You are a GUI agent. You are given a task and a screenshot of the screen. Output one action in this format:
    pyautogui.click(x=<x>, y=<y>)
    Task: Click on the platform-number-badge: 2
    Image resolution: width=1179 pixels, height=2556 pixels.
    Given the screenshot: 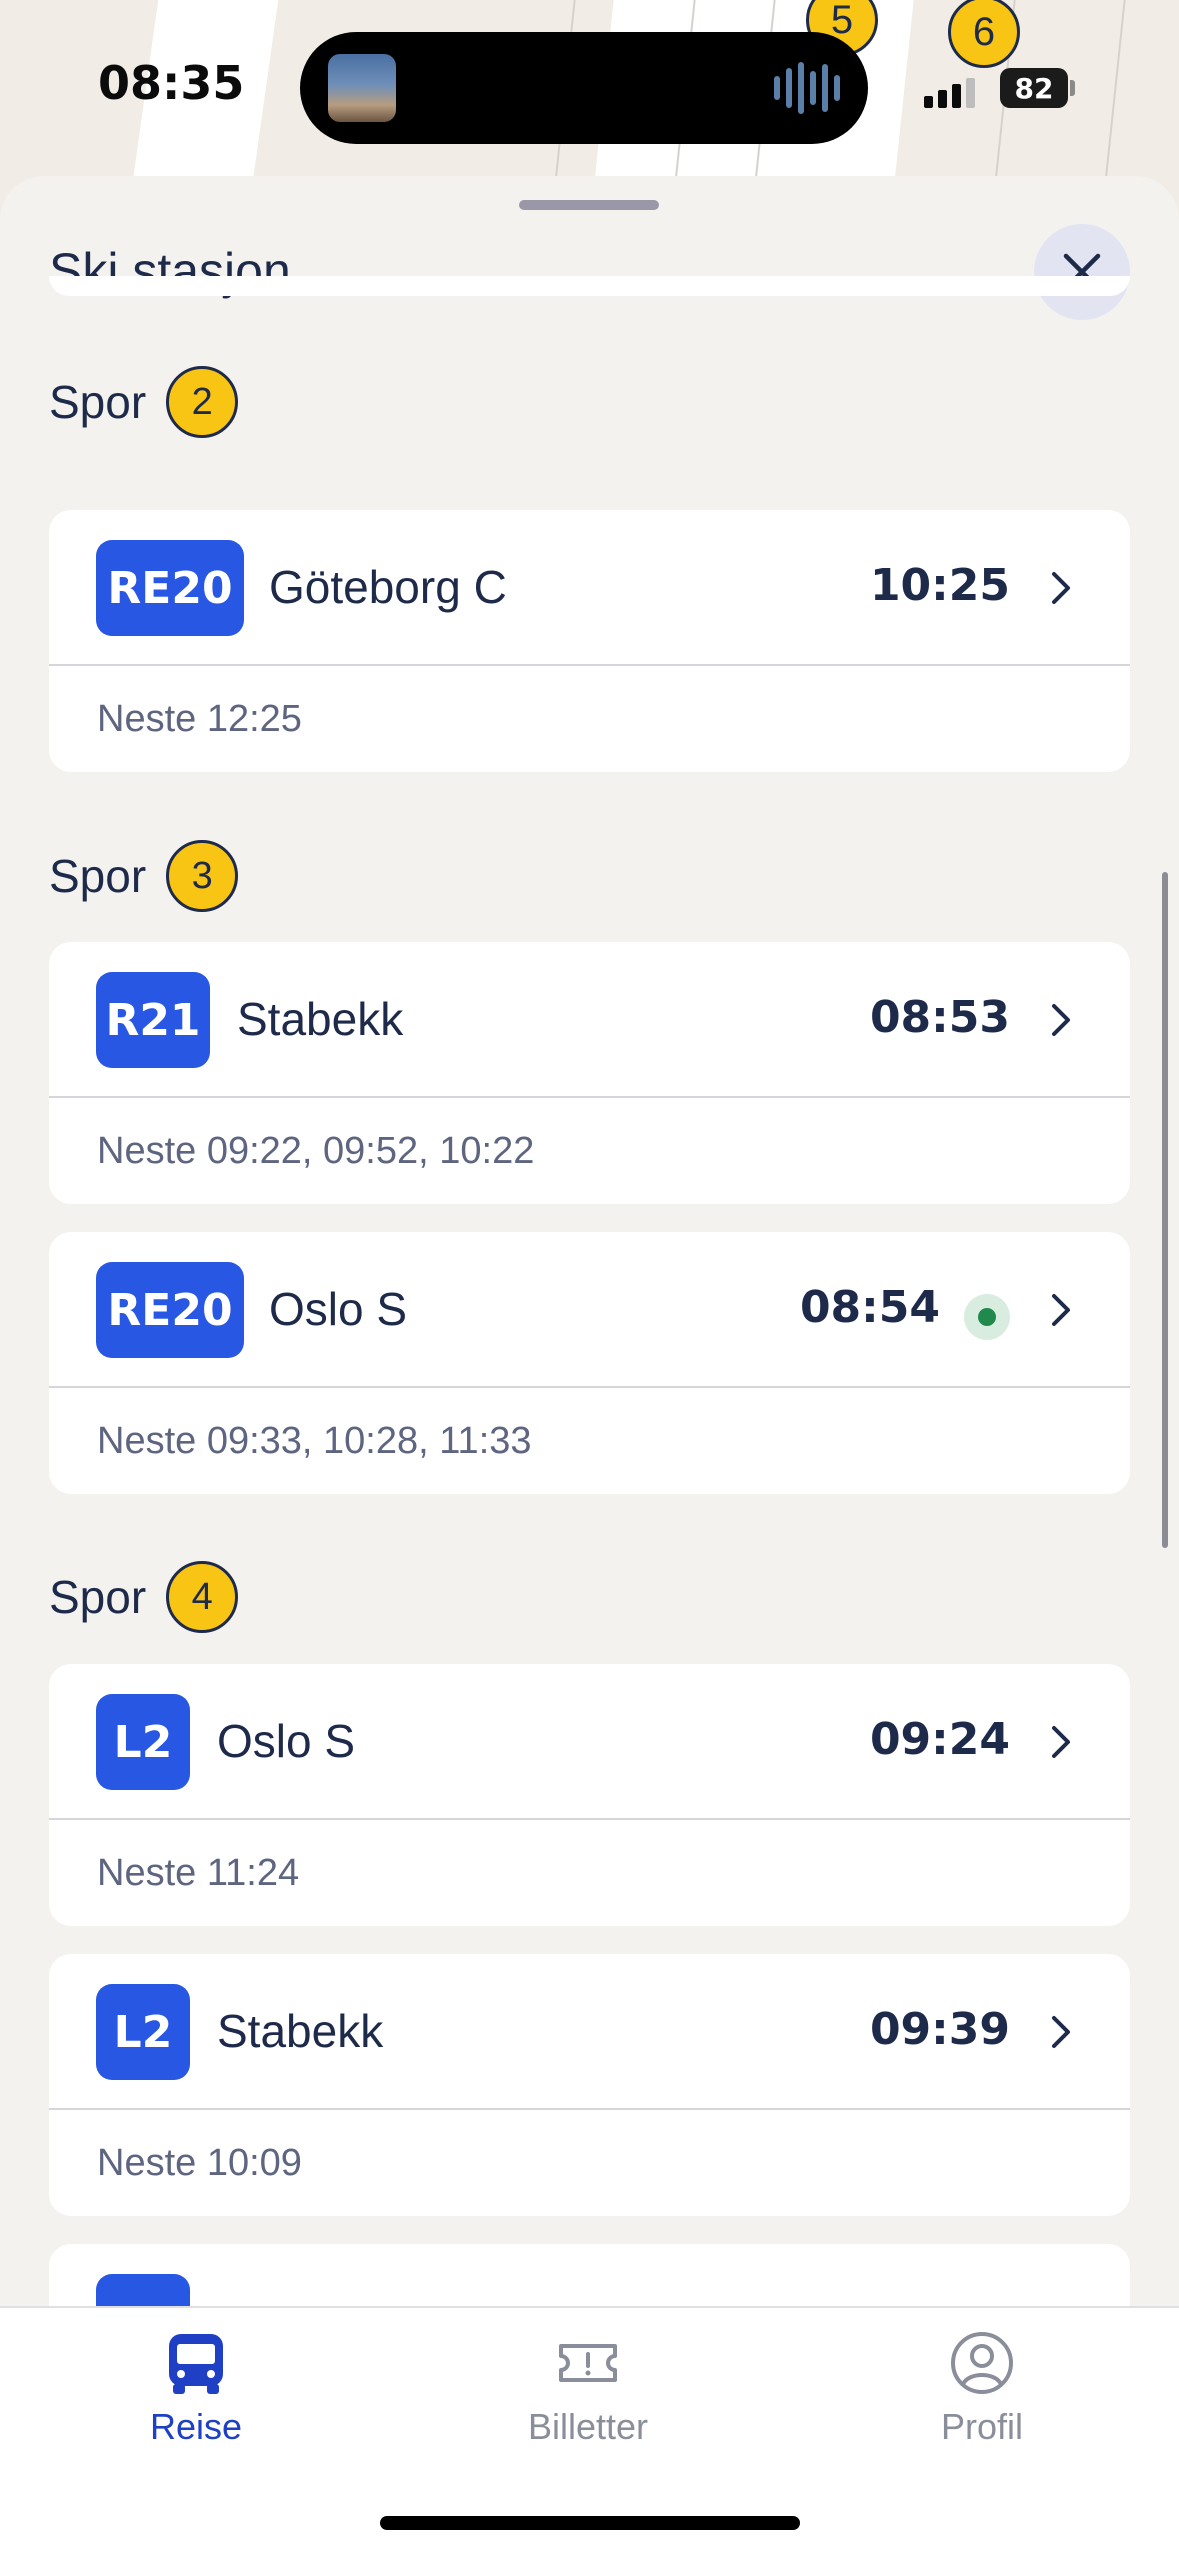 What is the action you would take?
    pyautogui.click(x=202, y=402)
    